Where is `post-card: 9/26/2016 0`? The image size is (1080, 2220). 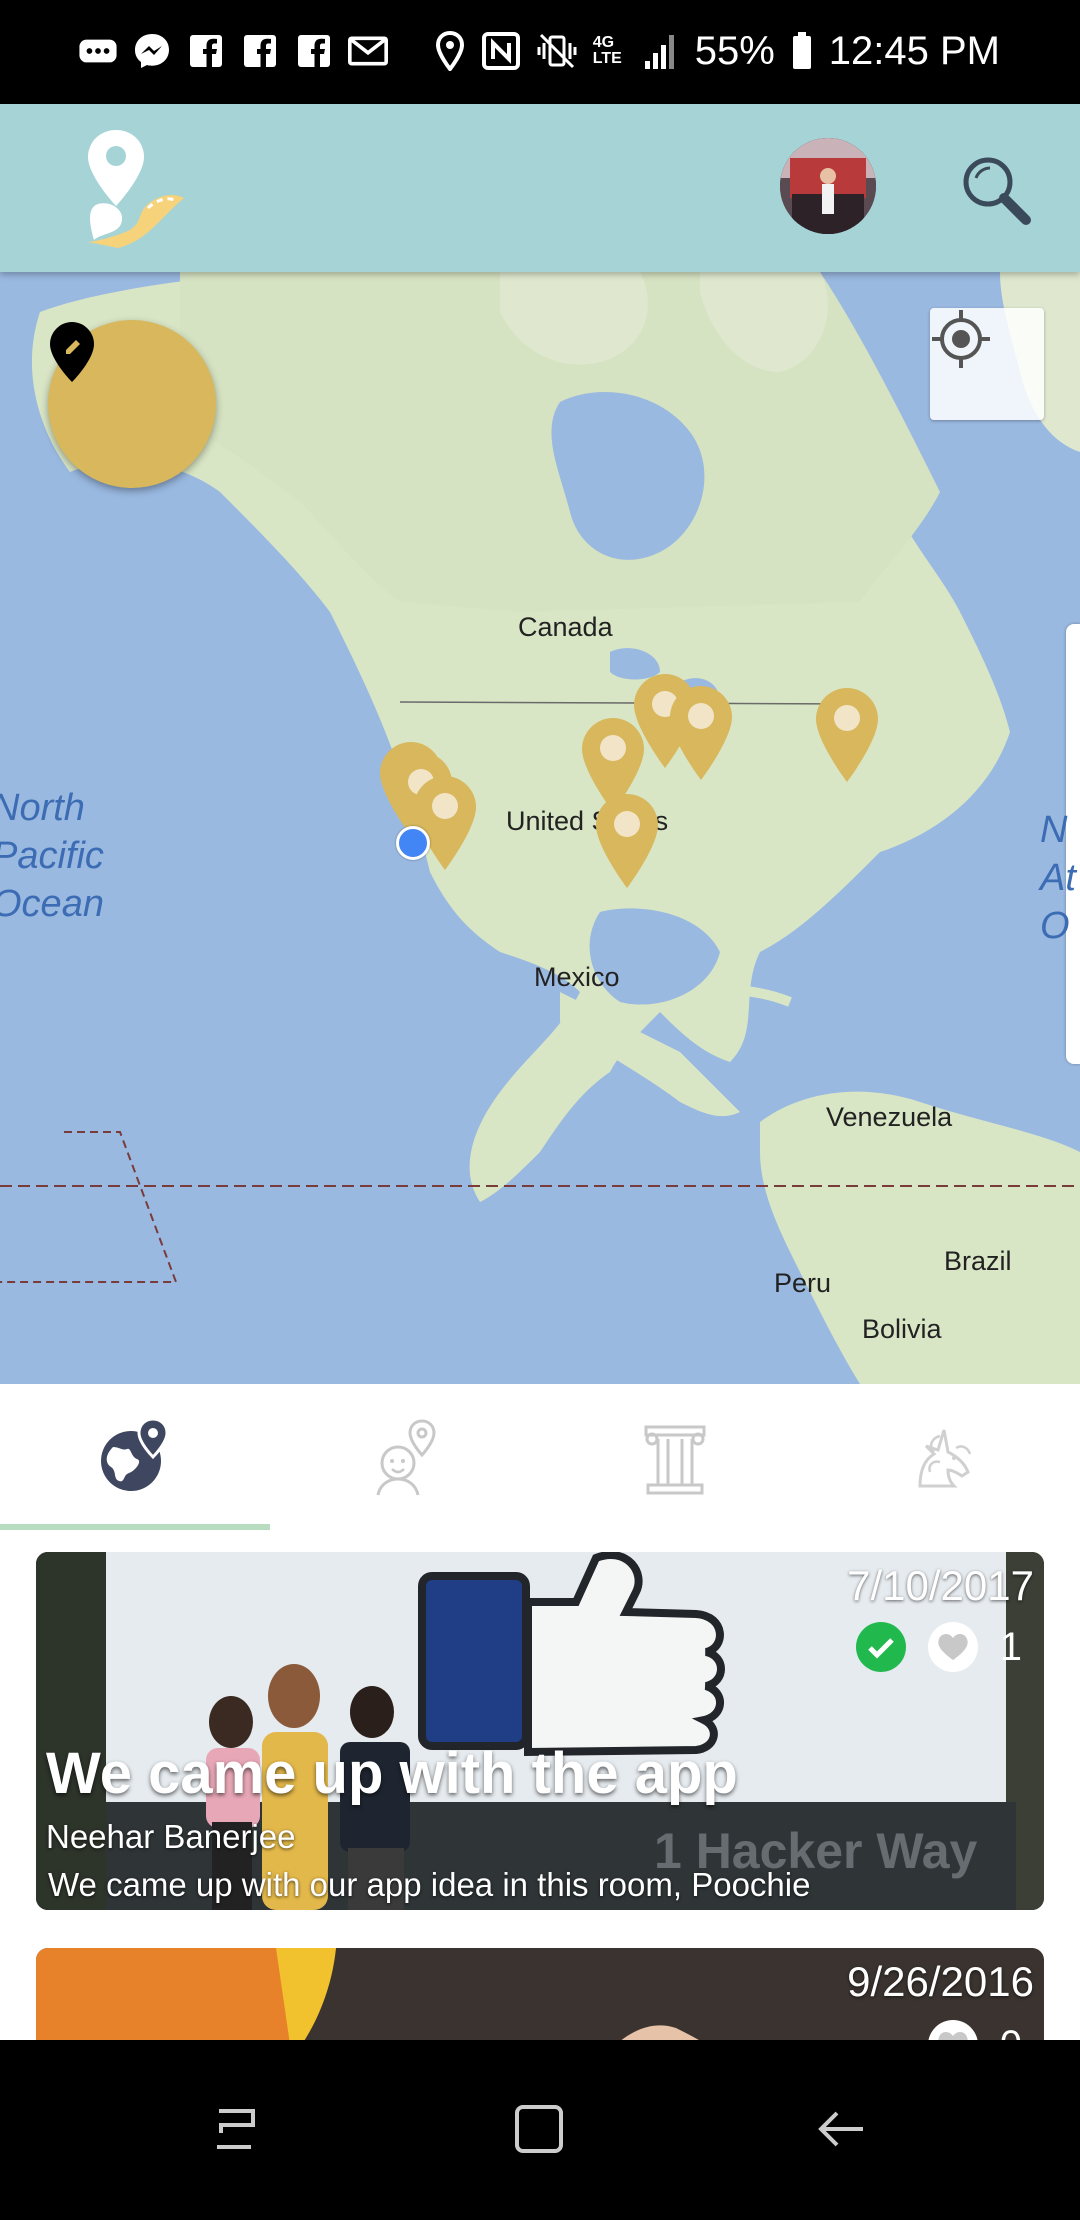
post-card: 9/26/2016 0 is located at coordinates (540, 1994).